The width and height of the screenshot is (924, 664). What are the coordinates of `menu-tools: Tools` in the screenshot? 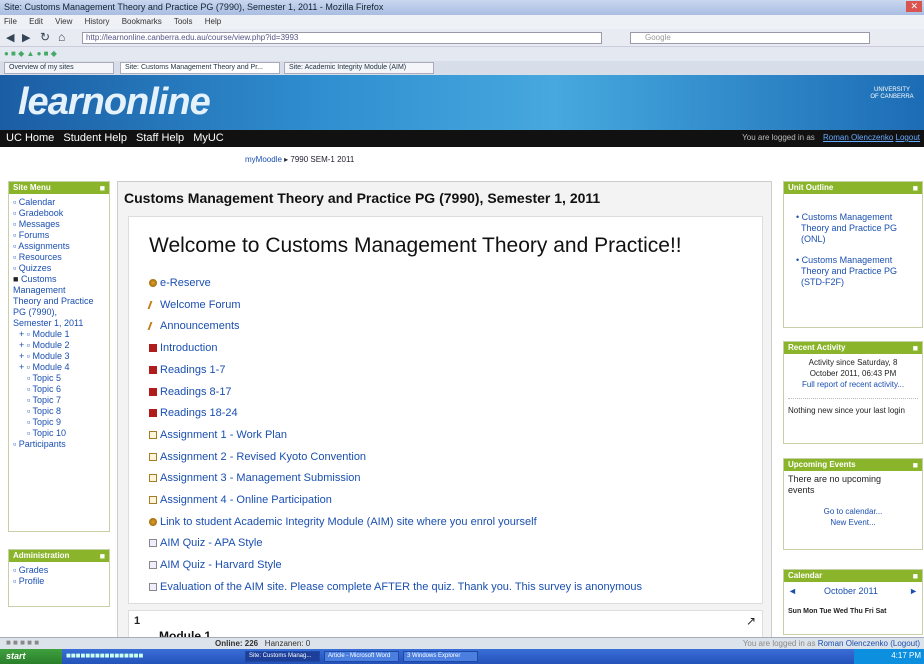 It's located at (183, 21).